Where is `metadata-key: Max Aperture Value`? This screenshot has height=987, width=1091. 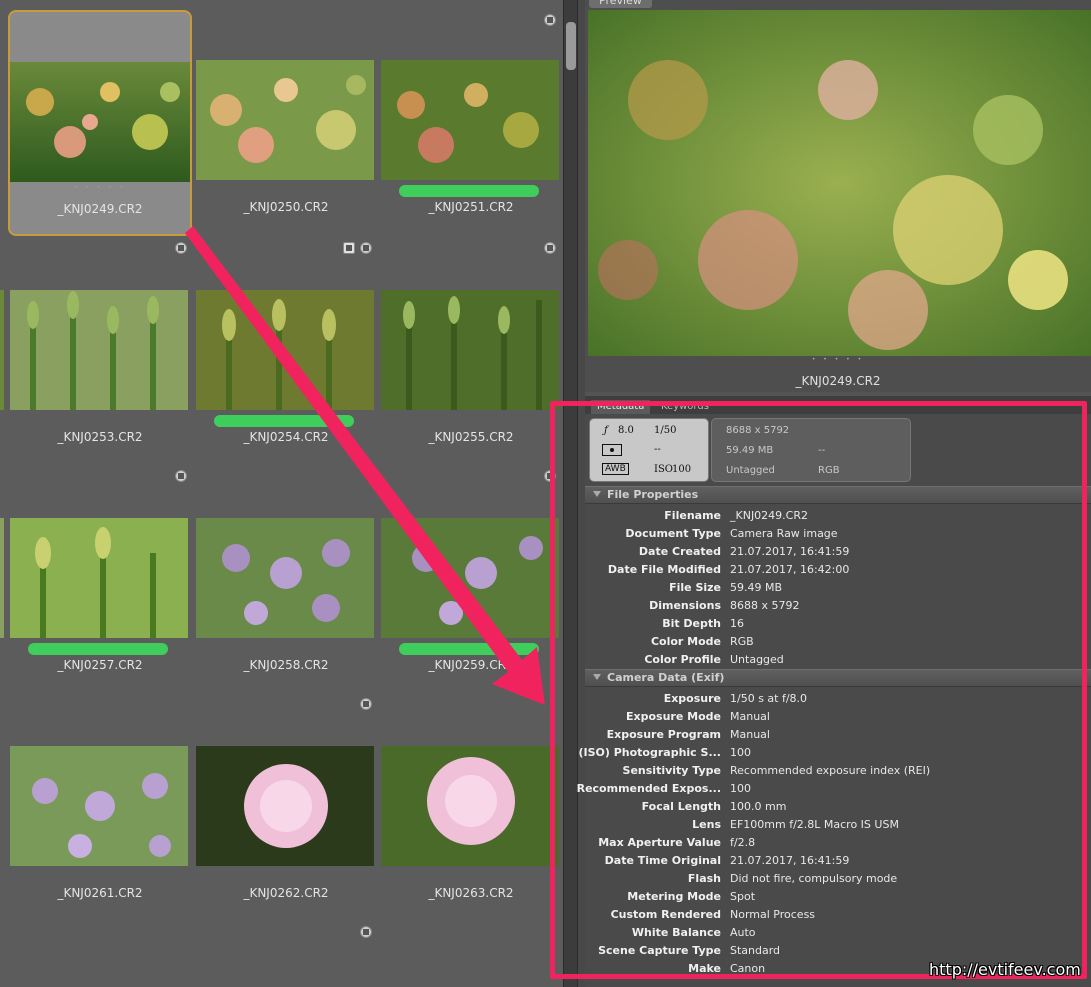 metadata-key: Max Aperture Value is located at coordinates (659, 842).